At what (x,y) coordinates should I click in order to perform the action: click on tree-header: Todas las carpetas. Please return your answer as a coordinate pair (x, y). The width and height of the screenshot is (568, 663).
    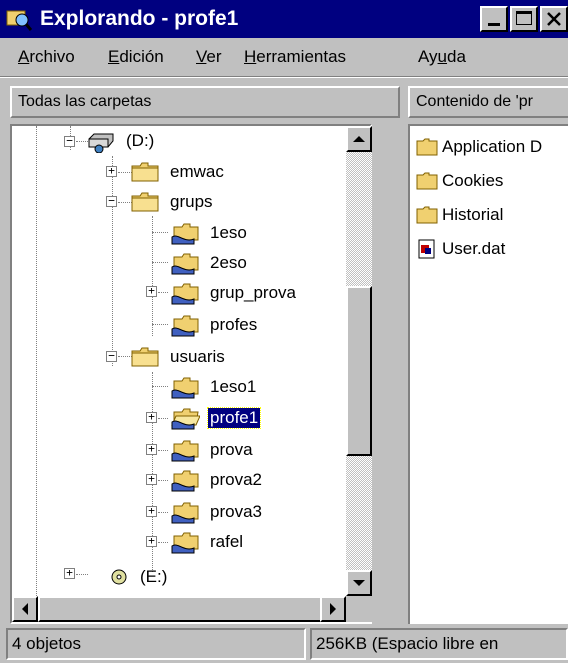
    Looking at the image, I should click on (205, 102).